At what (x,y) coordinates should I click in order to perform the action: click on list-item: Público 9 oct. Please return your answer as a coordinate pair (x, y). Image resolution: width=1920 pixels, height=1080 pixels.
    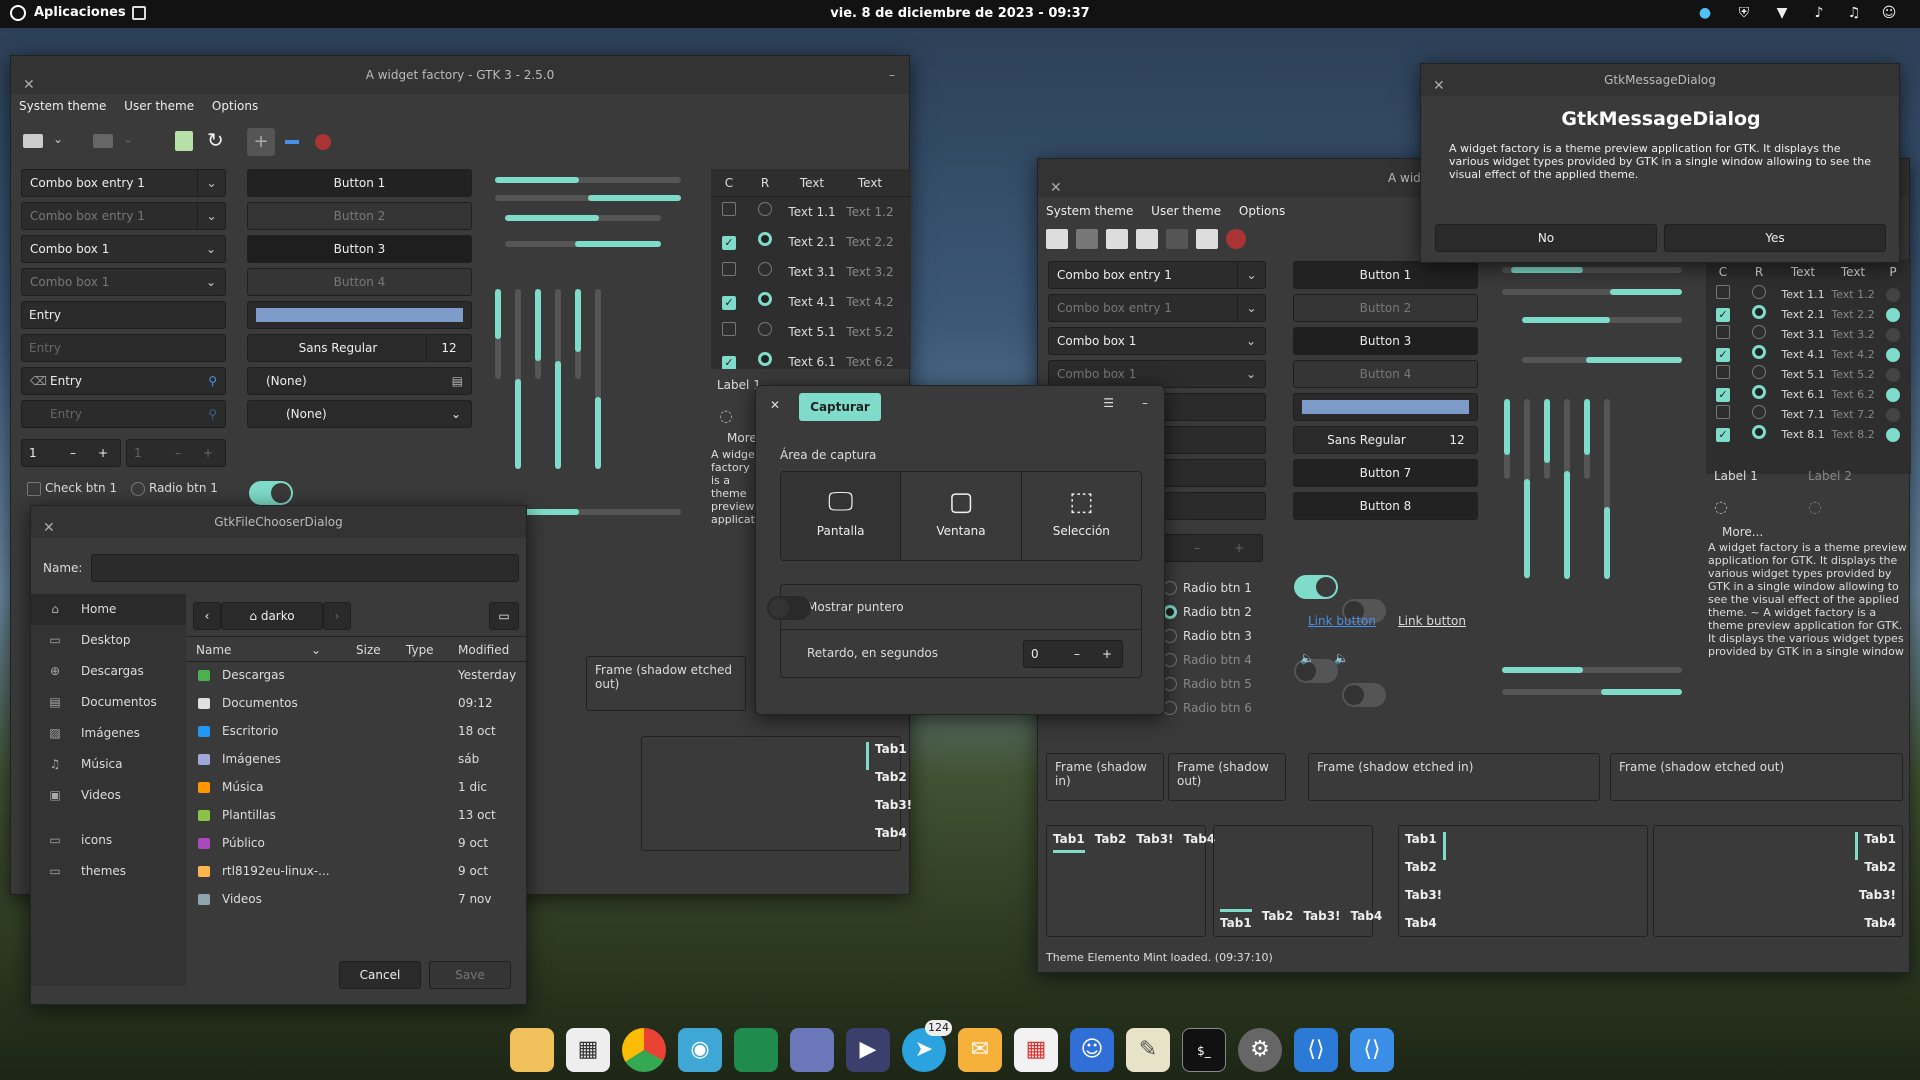
    Looking at the image, I should click on (357, 846).